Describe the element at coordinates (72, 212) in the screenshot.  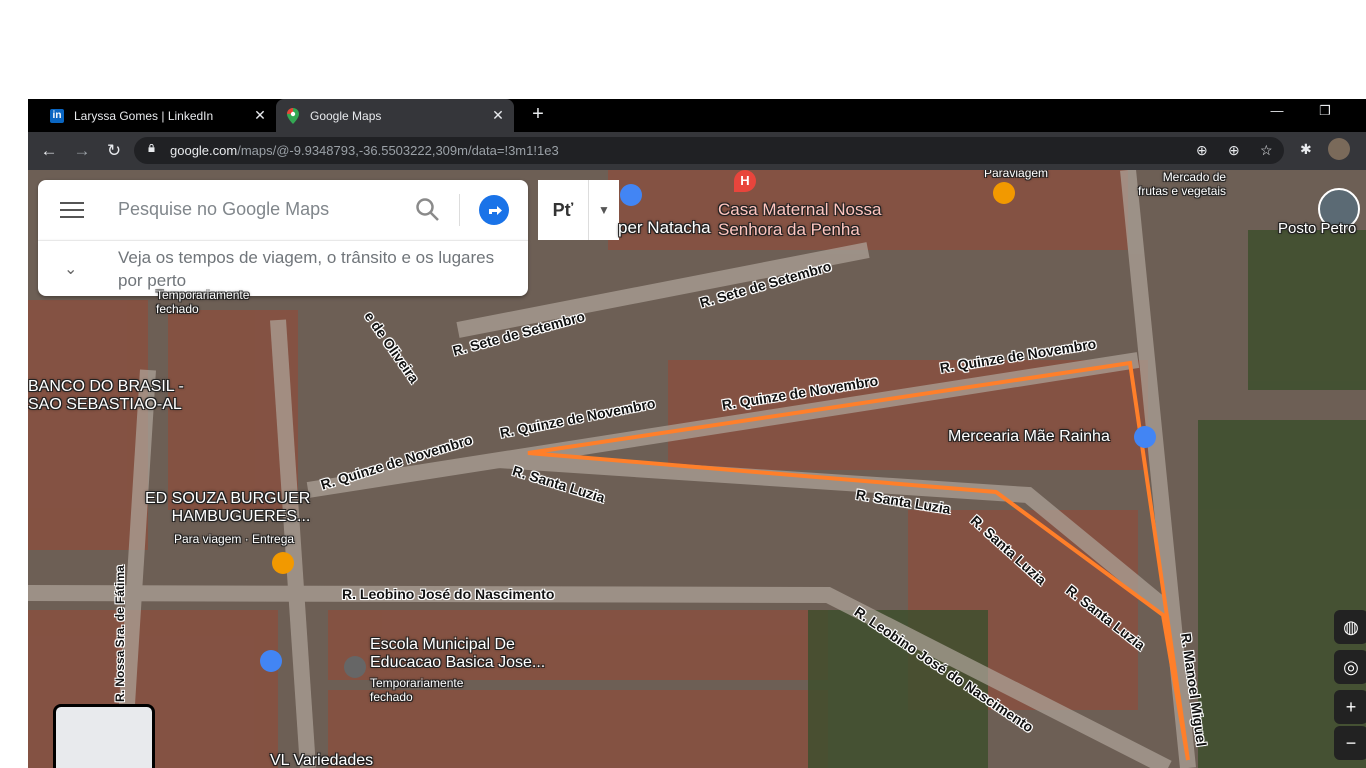
I see `menu-icon` at that location.